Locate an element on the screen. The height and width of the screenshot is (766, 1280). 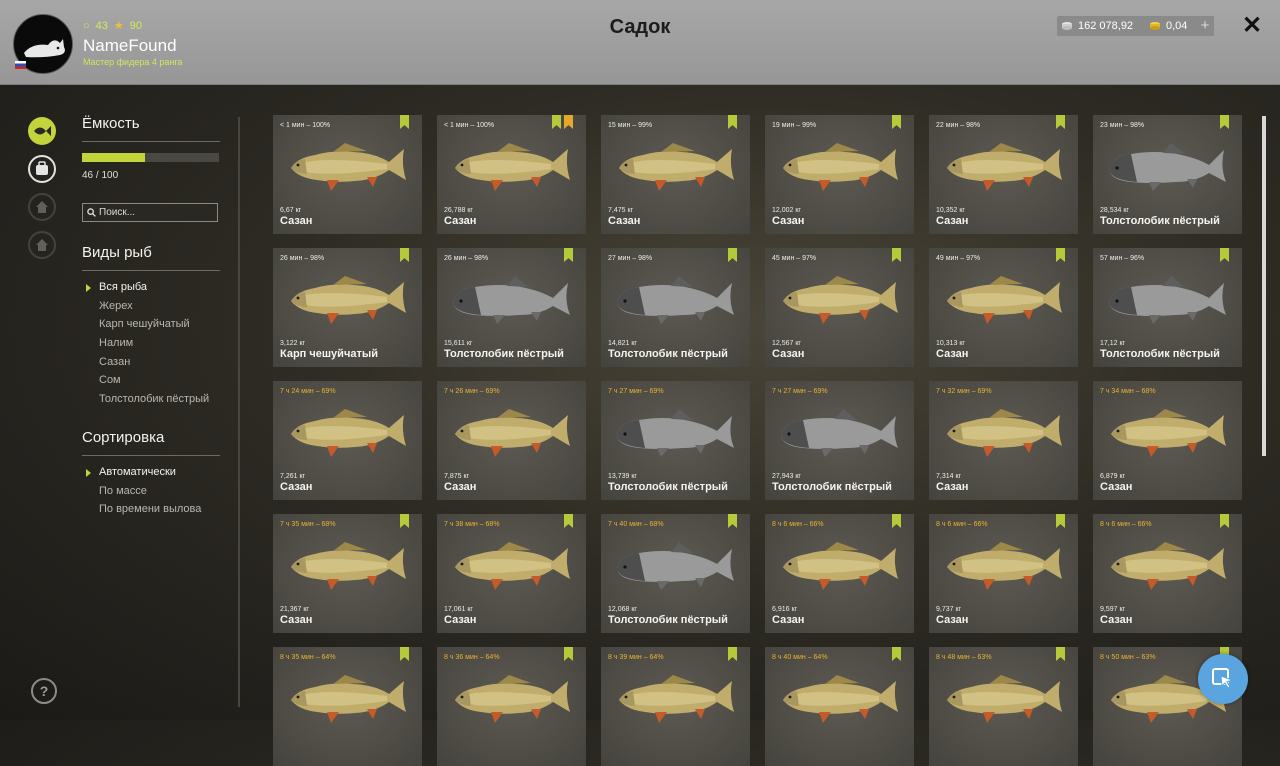
fish-card: 57 мин – 96% 17,12 кг Толстолобик пёстрый is located at coordinates (1167, 307).